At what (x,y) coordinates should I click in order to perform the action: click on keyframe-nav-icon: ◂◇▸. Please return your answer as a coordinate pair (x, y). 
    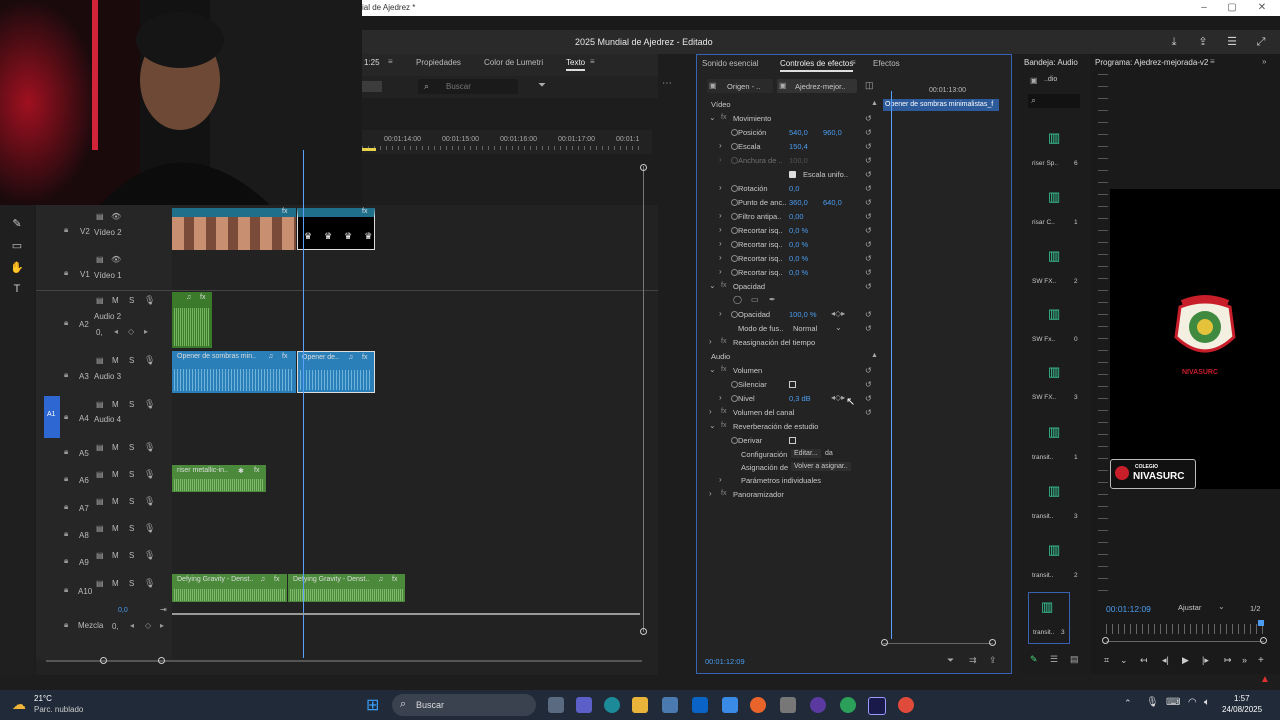
    Looking at the image, I should click on (838, 397).